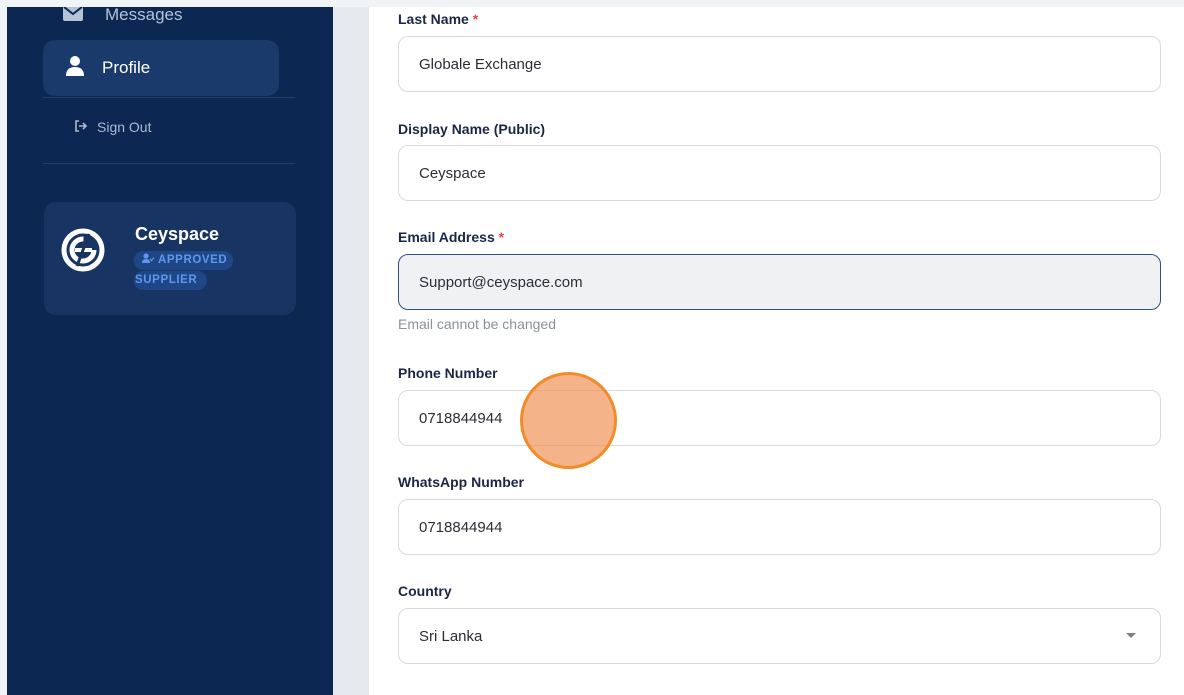 The image size is (1184, 695). Describe the element at coordinates (425, 591) in the screenshot. I see `country-label: Country` at that location.